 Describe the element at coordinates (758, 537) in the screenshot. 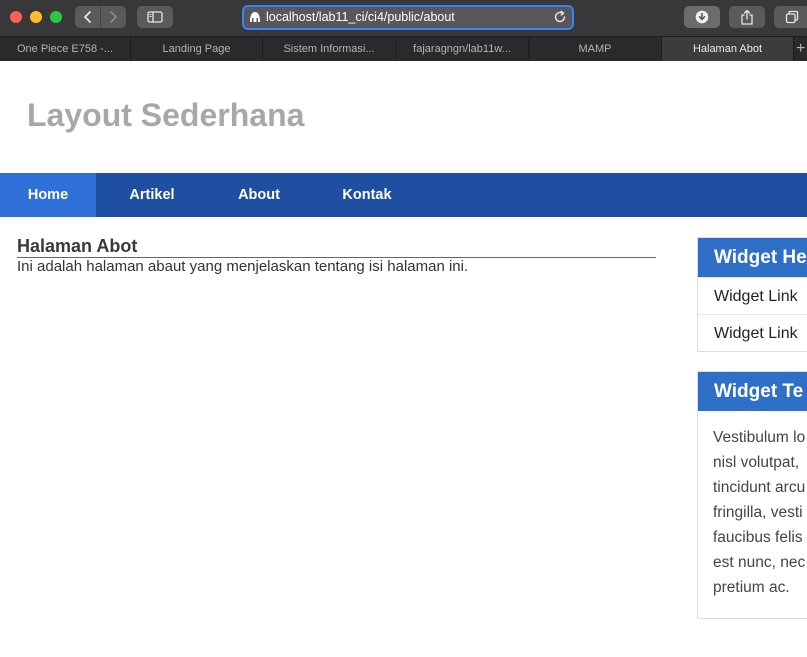

I see `widget-text-line: faucibus felis` at that location.